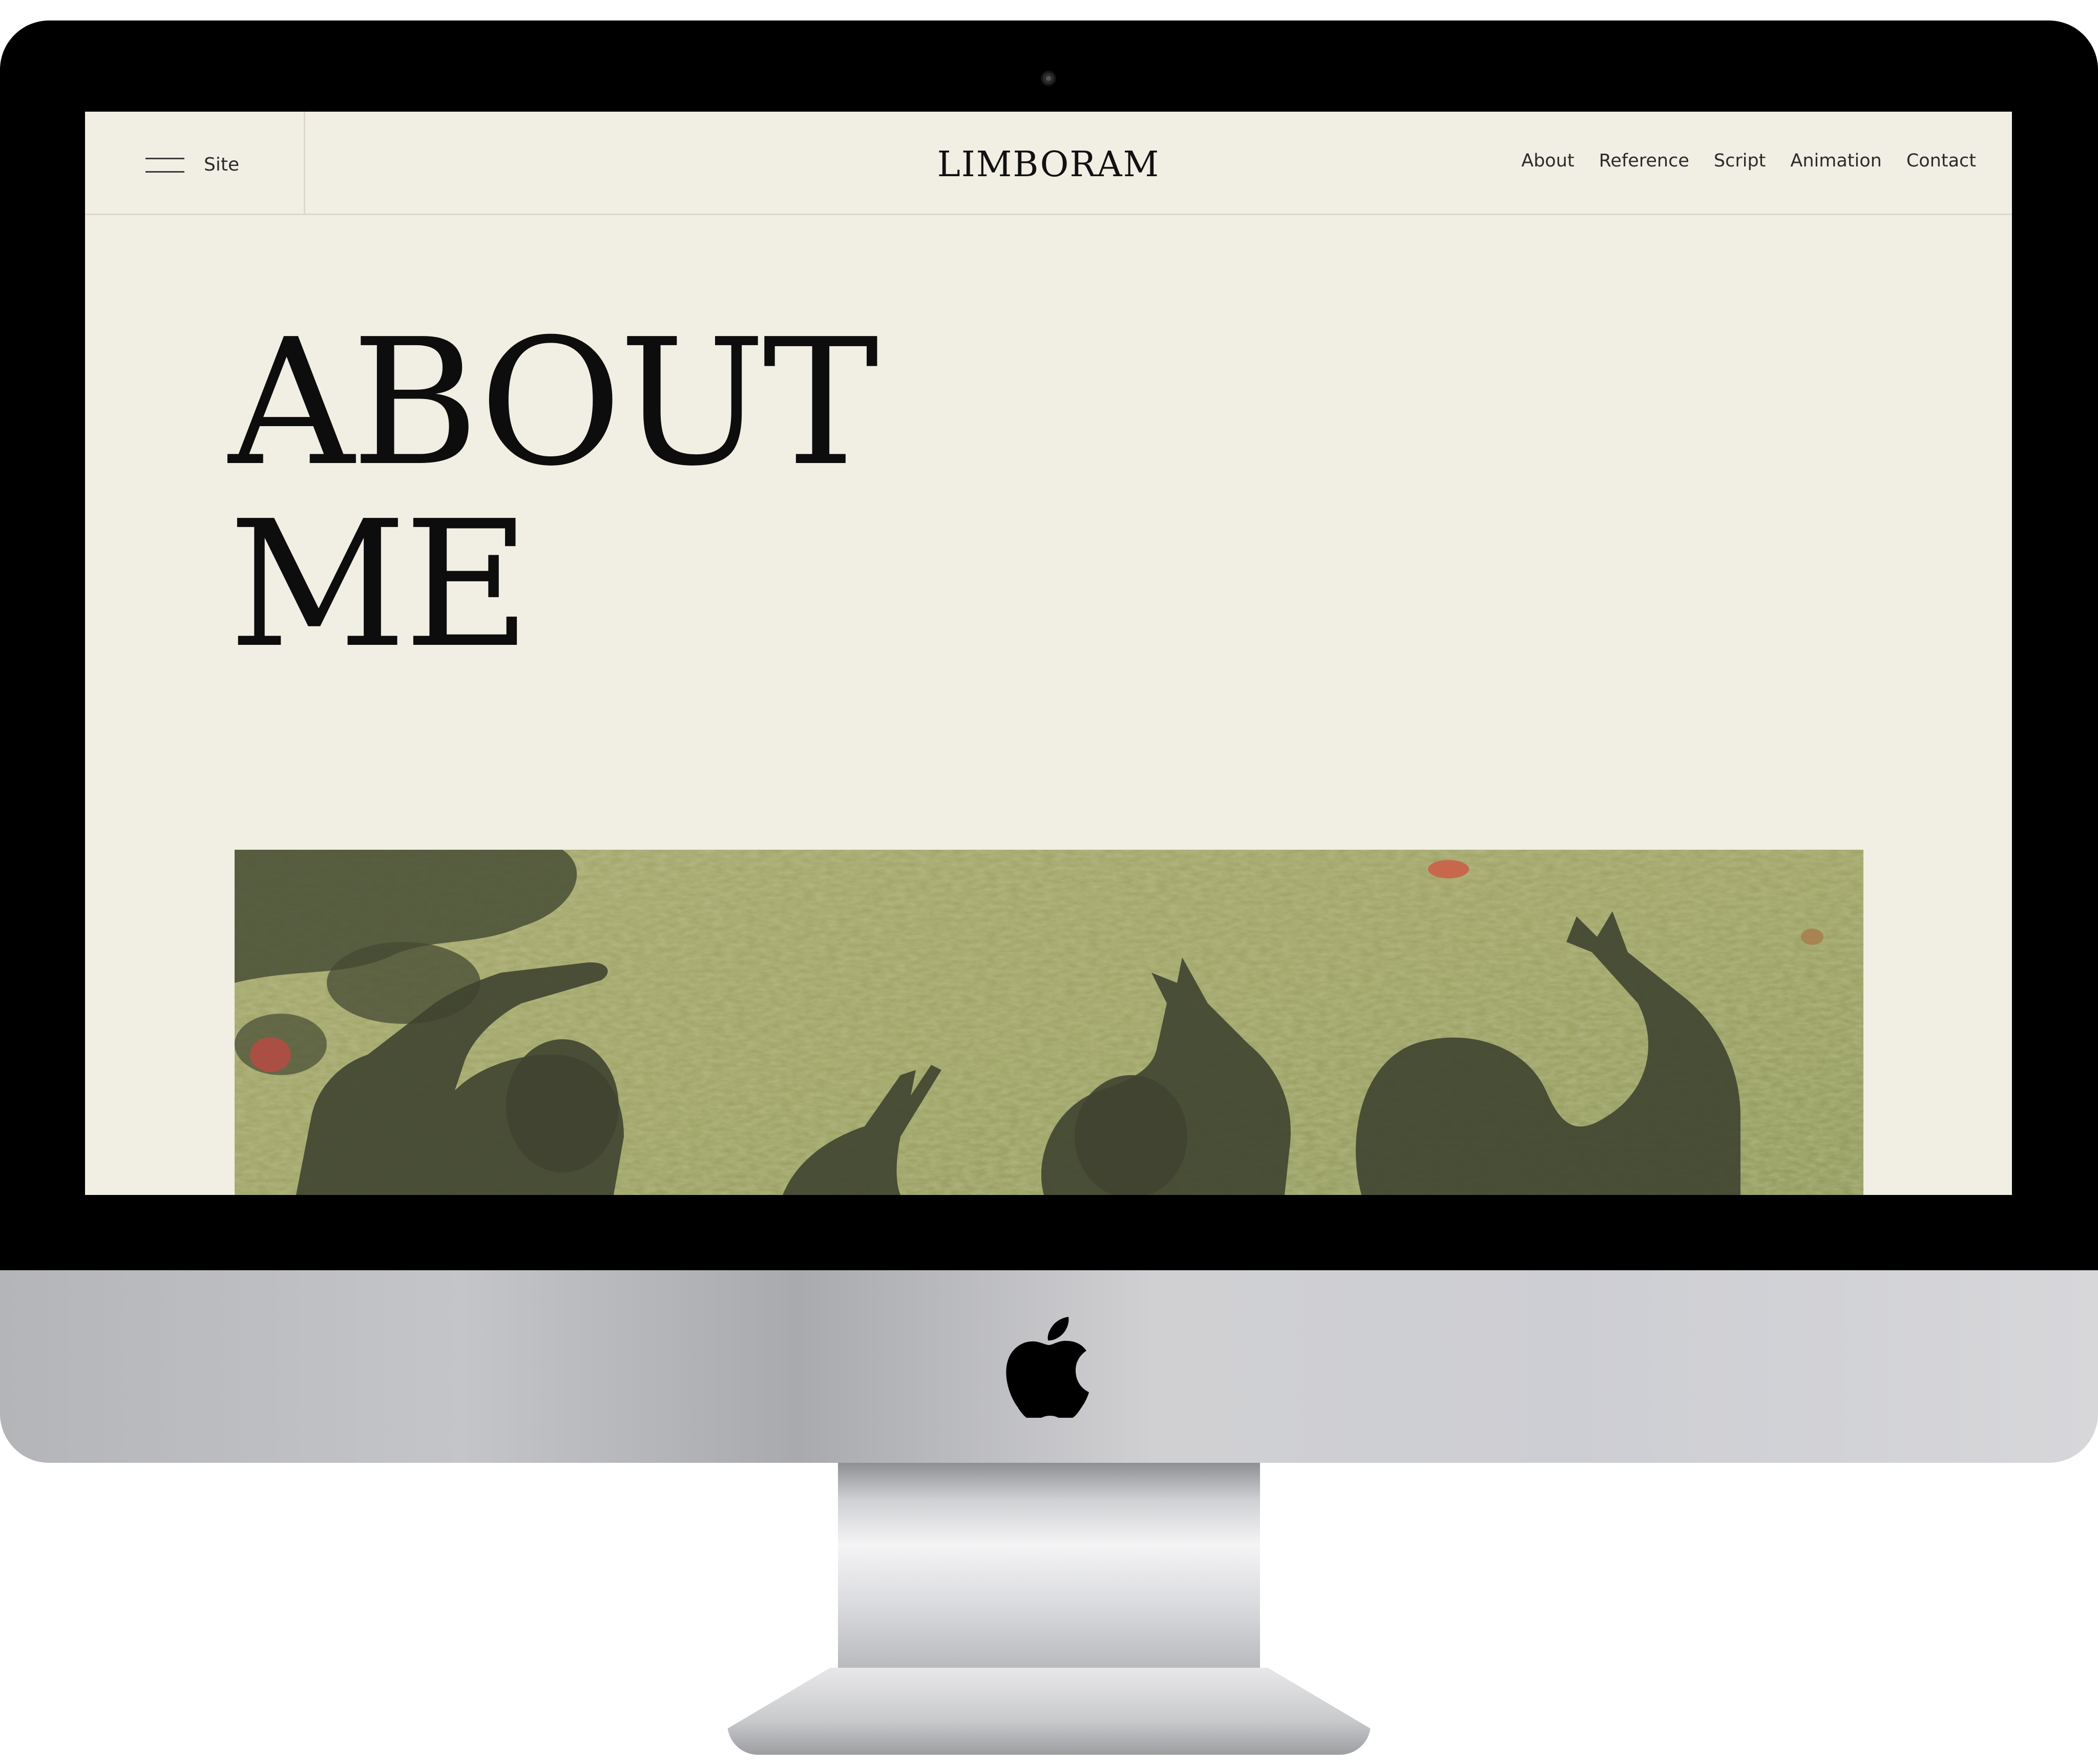 This screenshot has height=1764, width=2098. I want to click on page-title: ABOUT ME, so click(553, 494).